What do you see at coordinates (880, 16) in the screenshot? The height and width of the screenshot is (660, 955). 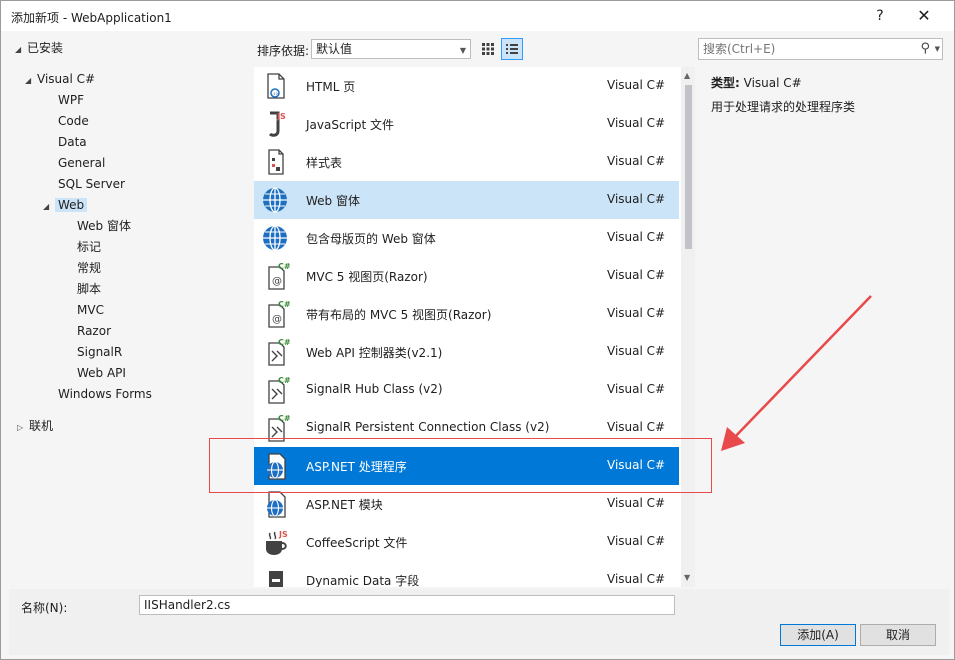 I see `help-button: ?` at bounding box center [880, 16].